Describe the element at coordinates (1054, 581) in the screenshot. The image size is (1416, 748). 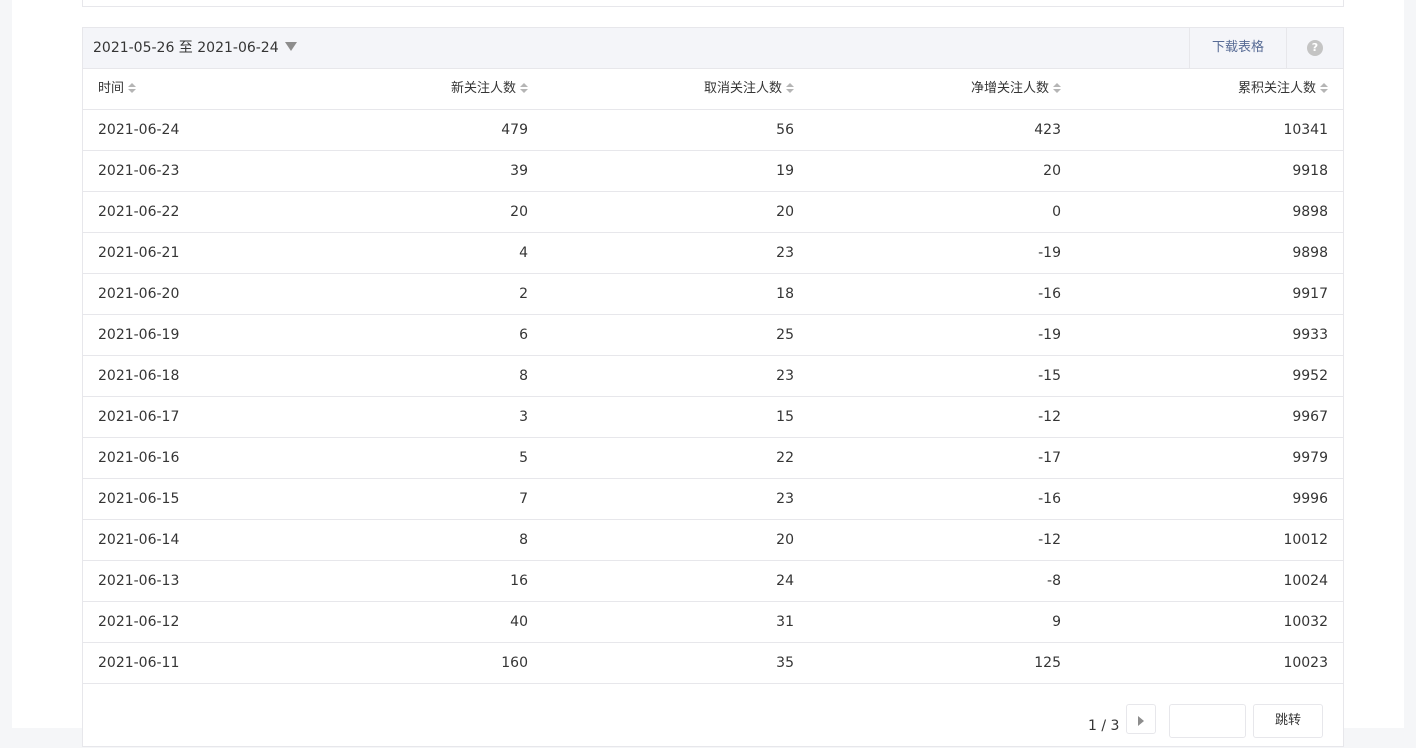
I see `cell-net-growth: -8` at that location.